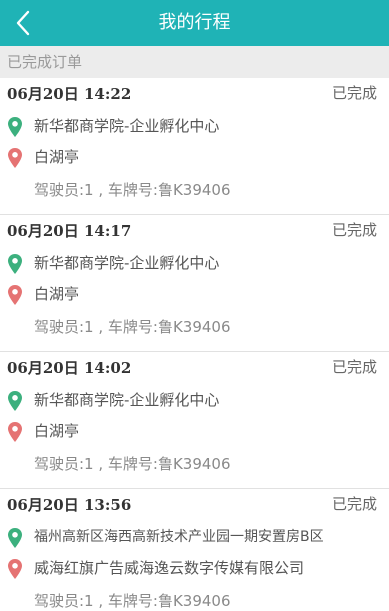  What do you see at coordinates (169, 568) in the screenshot?
I see `destination-text: 威海红旗广告威海逸云数字传媒有限公司` at bounding box center [169, 568].